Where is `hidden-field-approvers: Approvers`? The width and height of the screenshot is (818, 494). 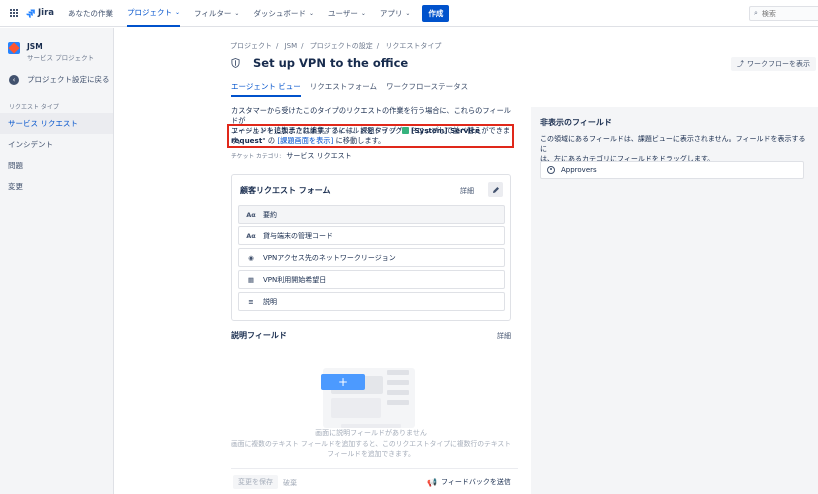 hidden-field-approvers: Approvers is located at coordinates (672, 170).